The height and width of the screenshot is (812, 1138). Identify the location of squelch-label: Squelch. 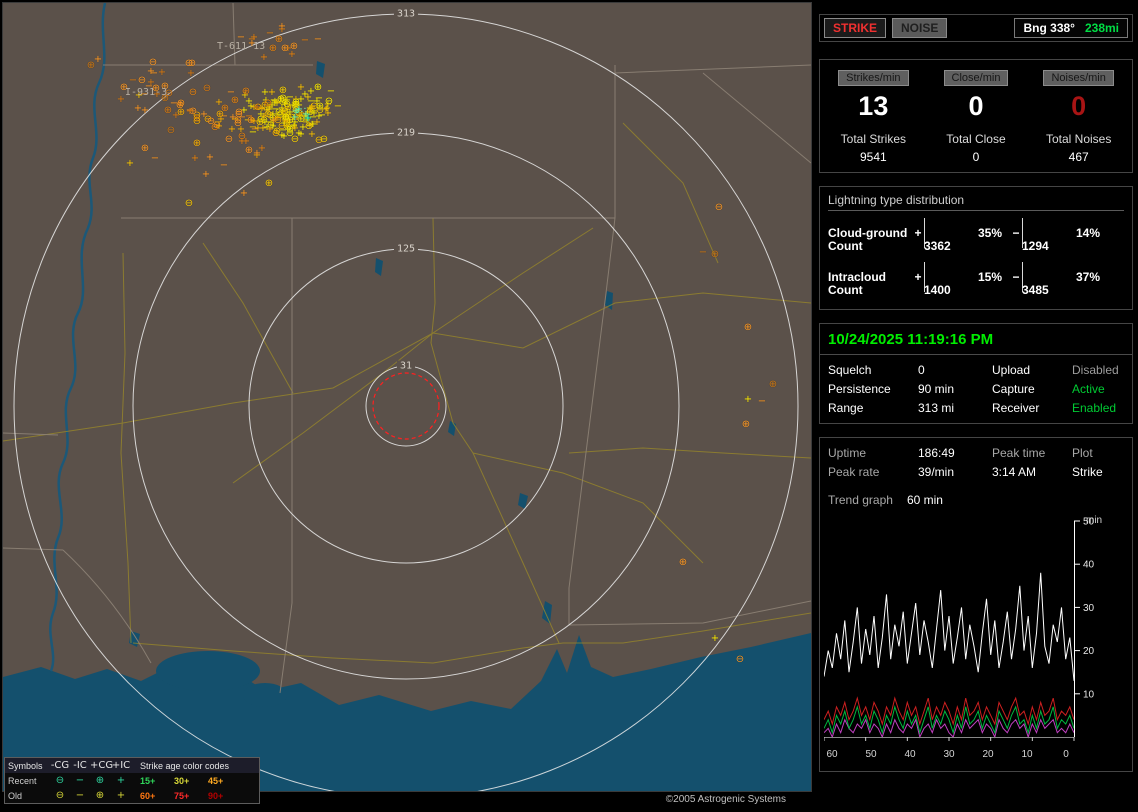
(850, 370).